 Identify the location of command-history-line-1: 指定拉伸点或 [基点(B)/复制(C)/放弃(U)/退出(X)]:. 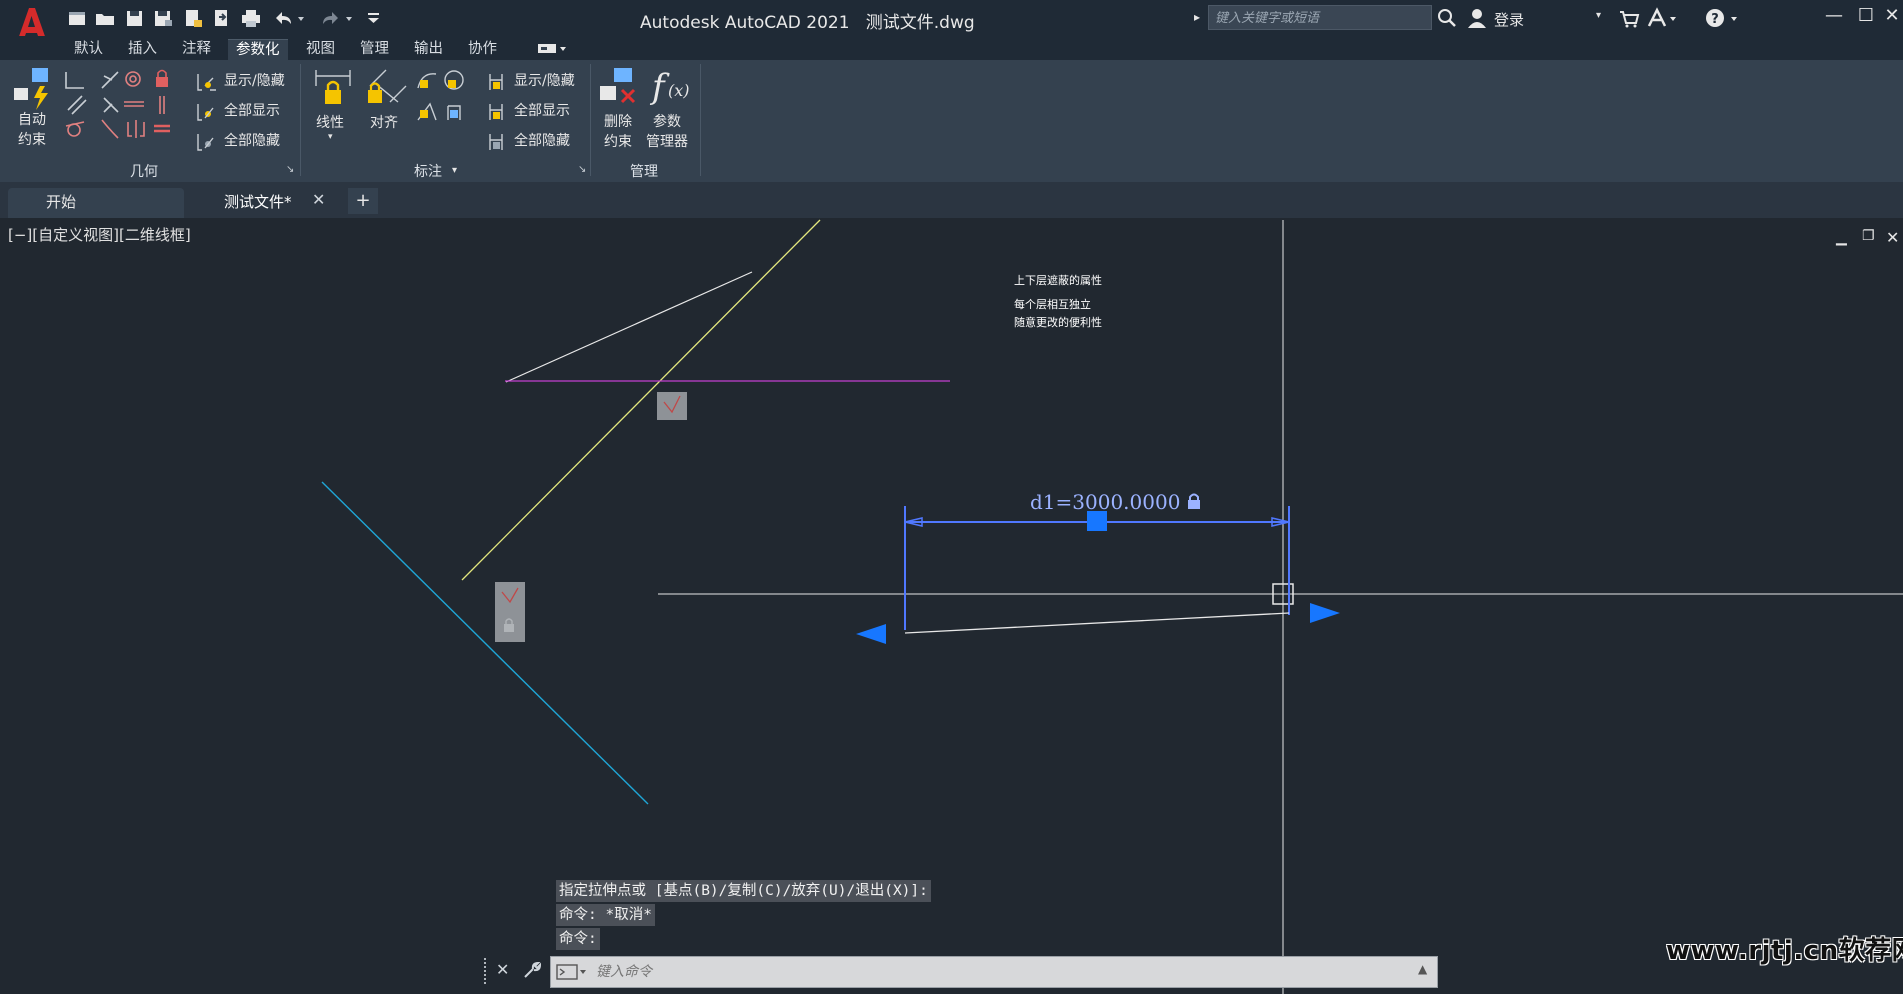
(743, 891).